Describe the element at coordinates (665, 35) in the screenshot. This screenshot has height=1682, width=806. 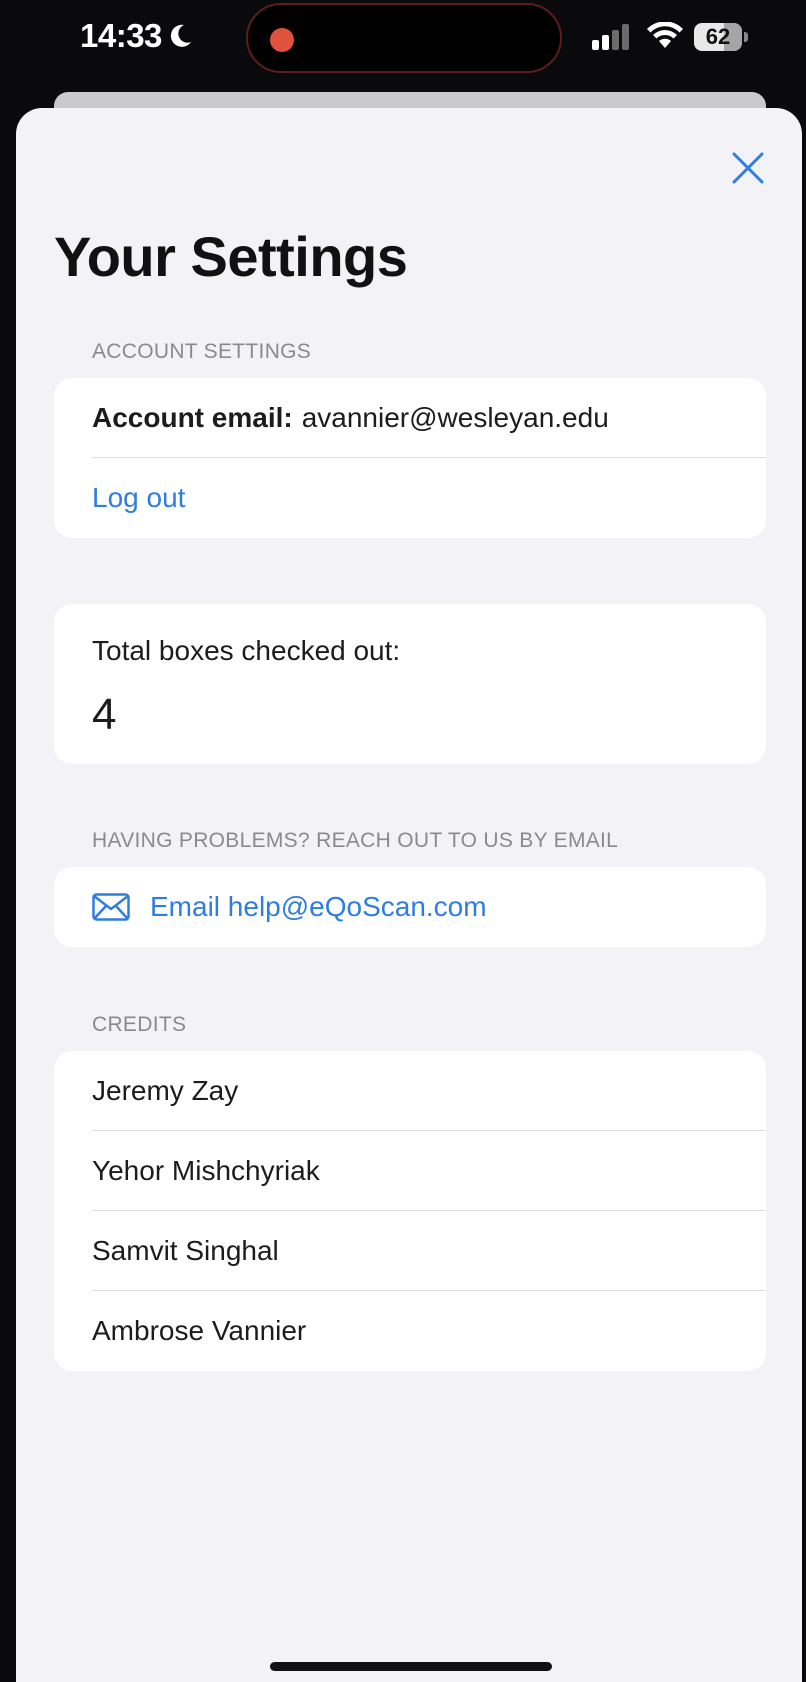
I see `wifi-icon` at that location.